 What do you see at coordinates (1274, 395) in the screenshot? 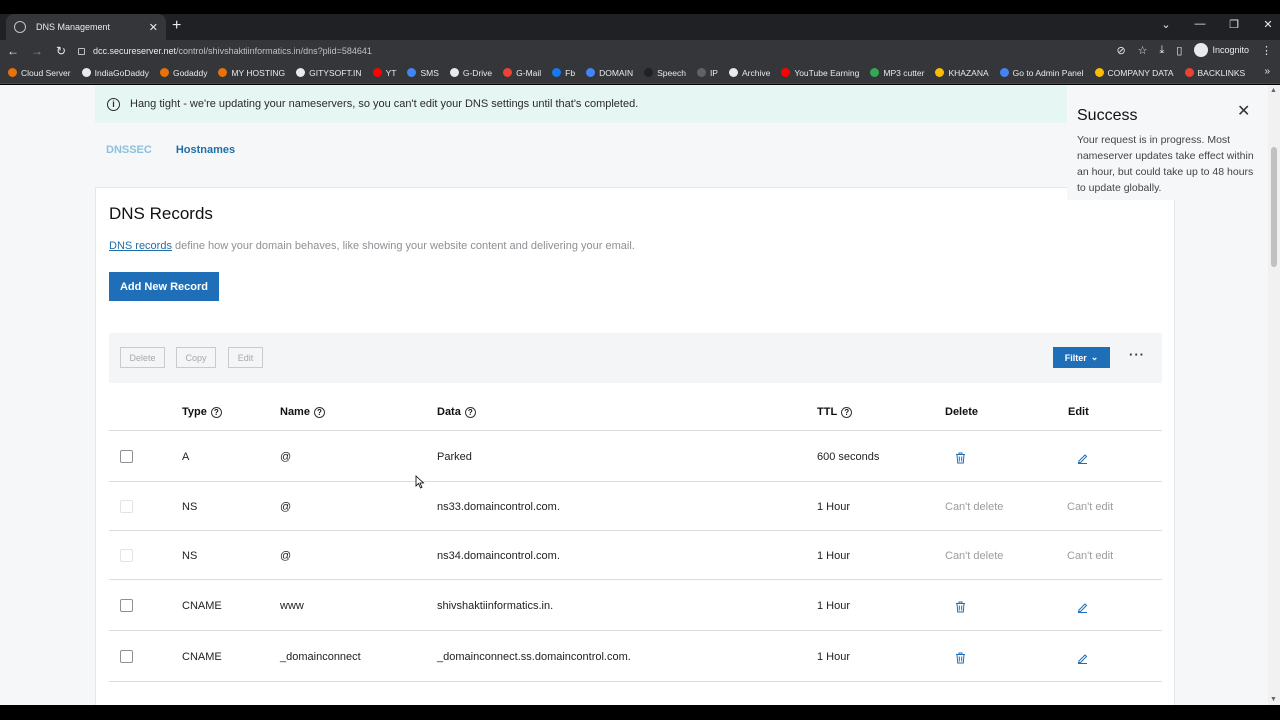
I see `page-scrollbar: ▲ ▼` at bounding box center [1274, 395].